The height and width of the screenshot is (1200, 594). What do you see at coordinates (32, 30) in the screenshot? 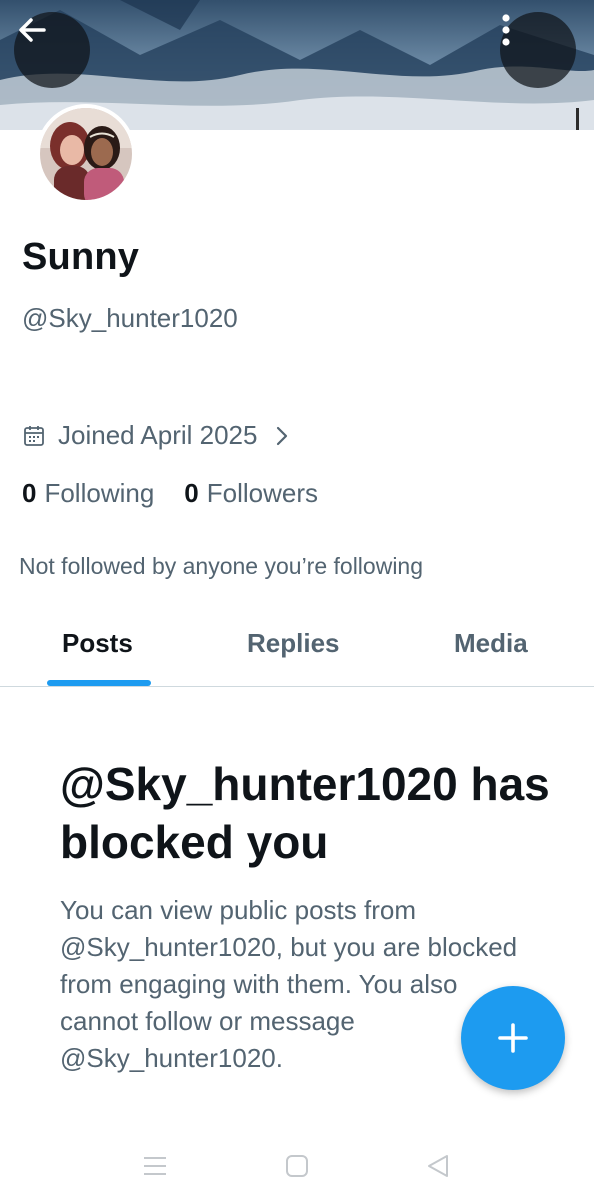
I see `arrow-left-icon` at bounding box center [32, 30].